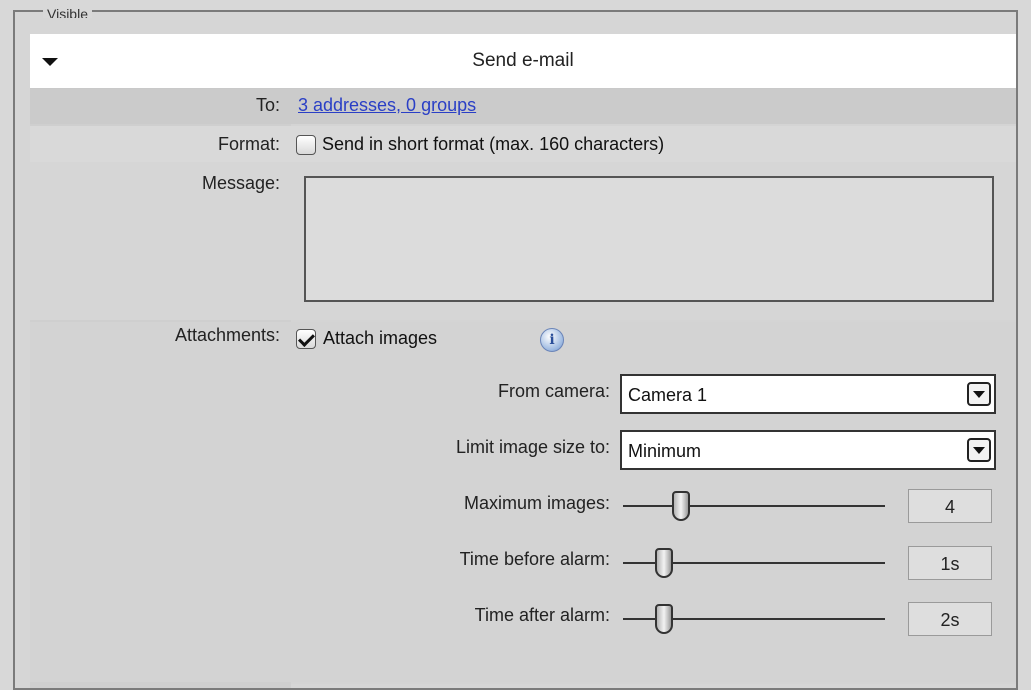 Image resolution: width=1031 pixels, height=690 pixels. Describe the element at coordinates (267, 105) in the screenshot. I see `to-label: To:` at that location.